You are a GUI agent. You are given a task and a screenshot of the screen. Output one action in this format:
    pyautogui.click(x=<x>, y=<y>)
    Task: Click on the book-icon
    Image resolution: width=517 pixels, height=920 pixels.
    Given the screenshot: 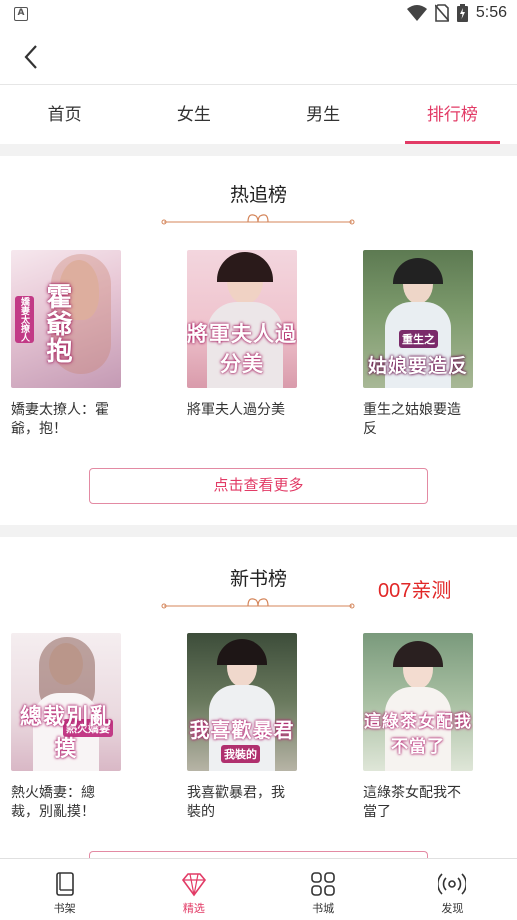 What is the action you would take?
    pyautogui.click(x=64, y=884)
    